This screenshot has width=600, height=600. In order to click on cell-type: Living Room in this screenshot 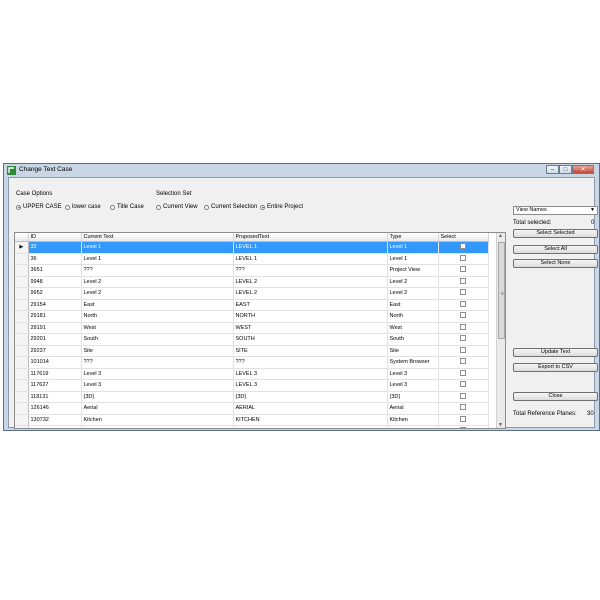, I will do `click(413, 426)`.